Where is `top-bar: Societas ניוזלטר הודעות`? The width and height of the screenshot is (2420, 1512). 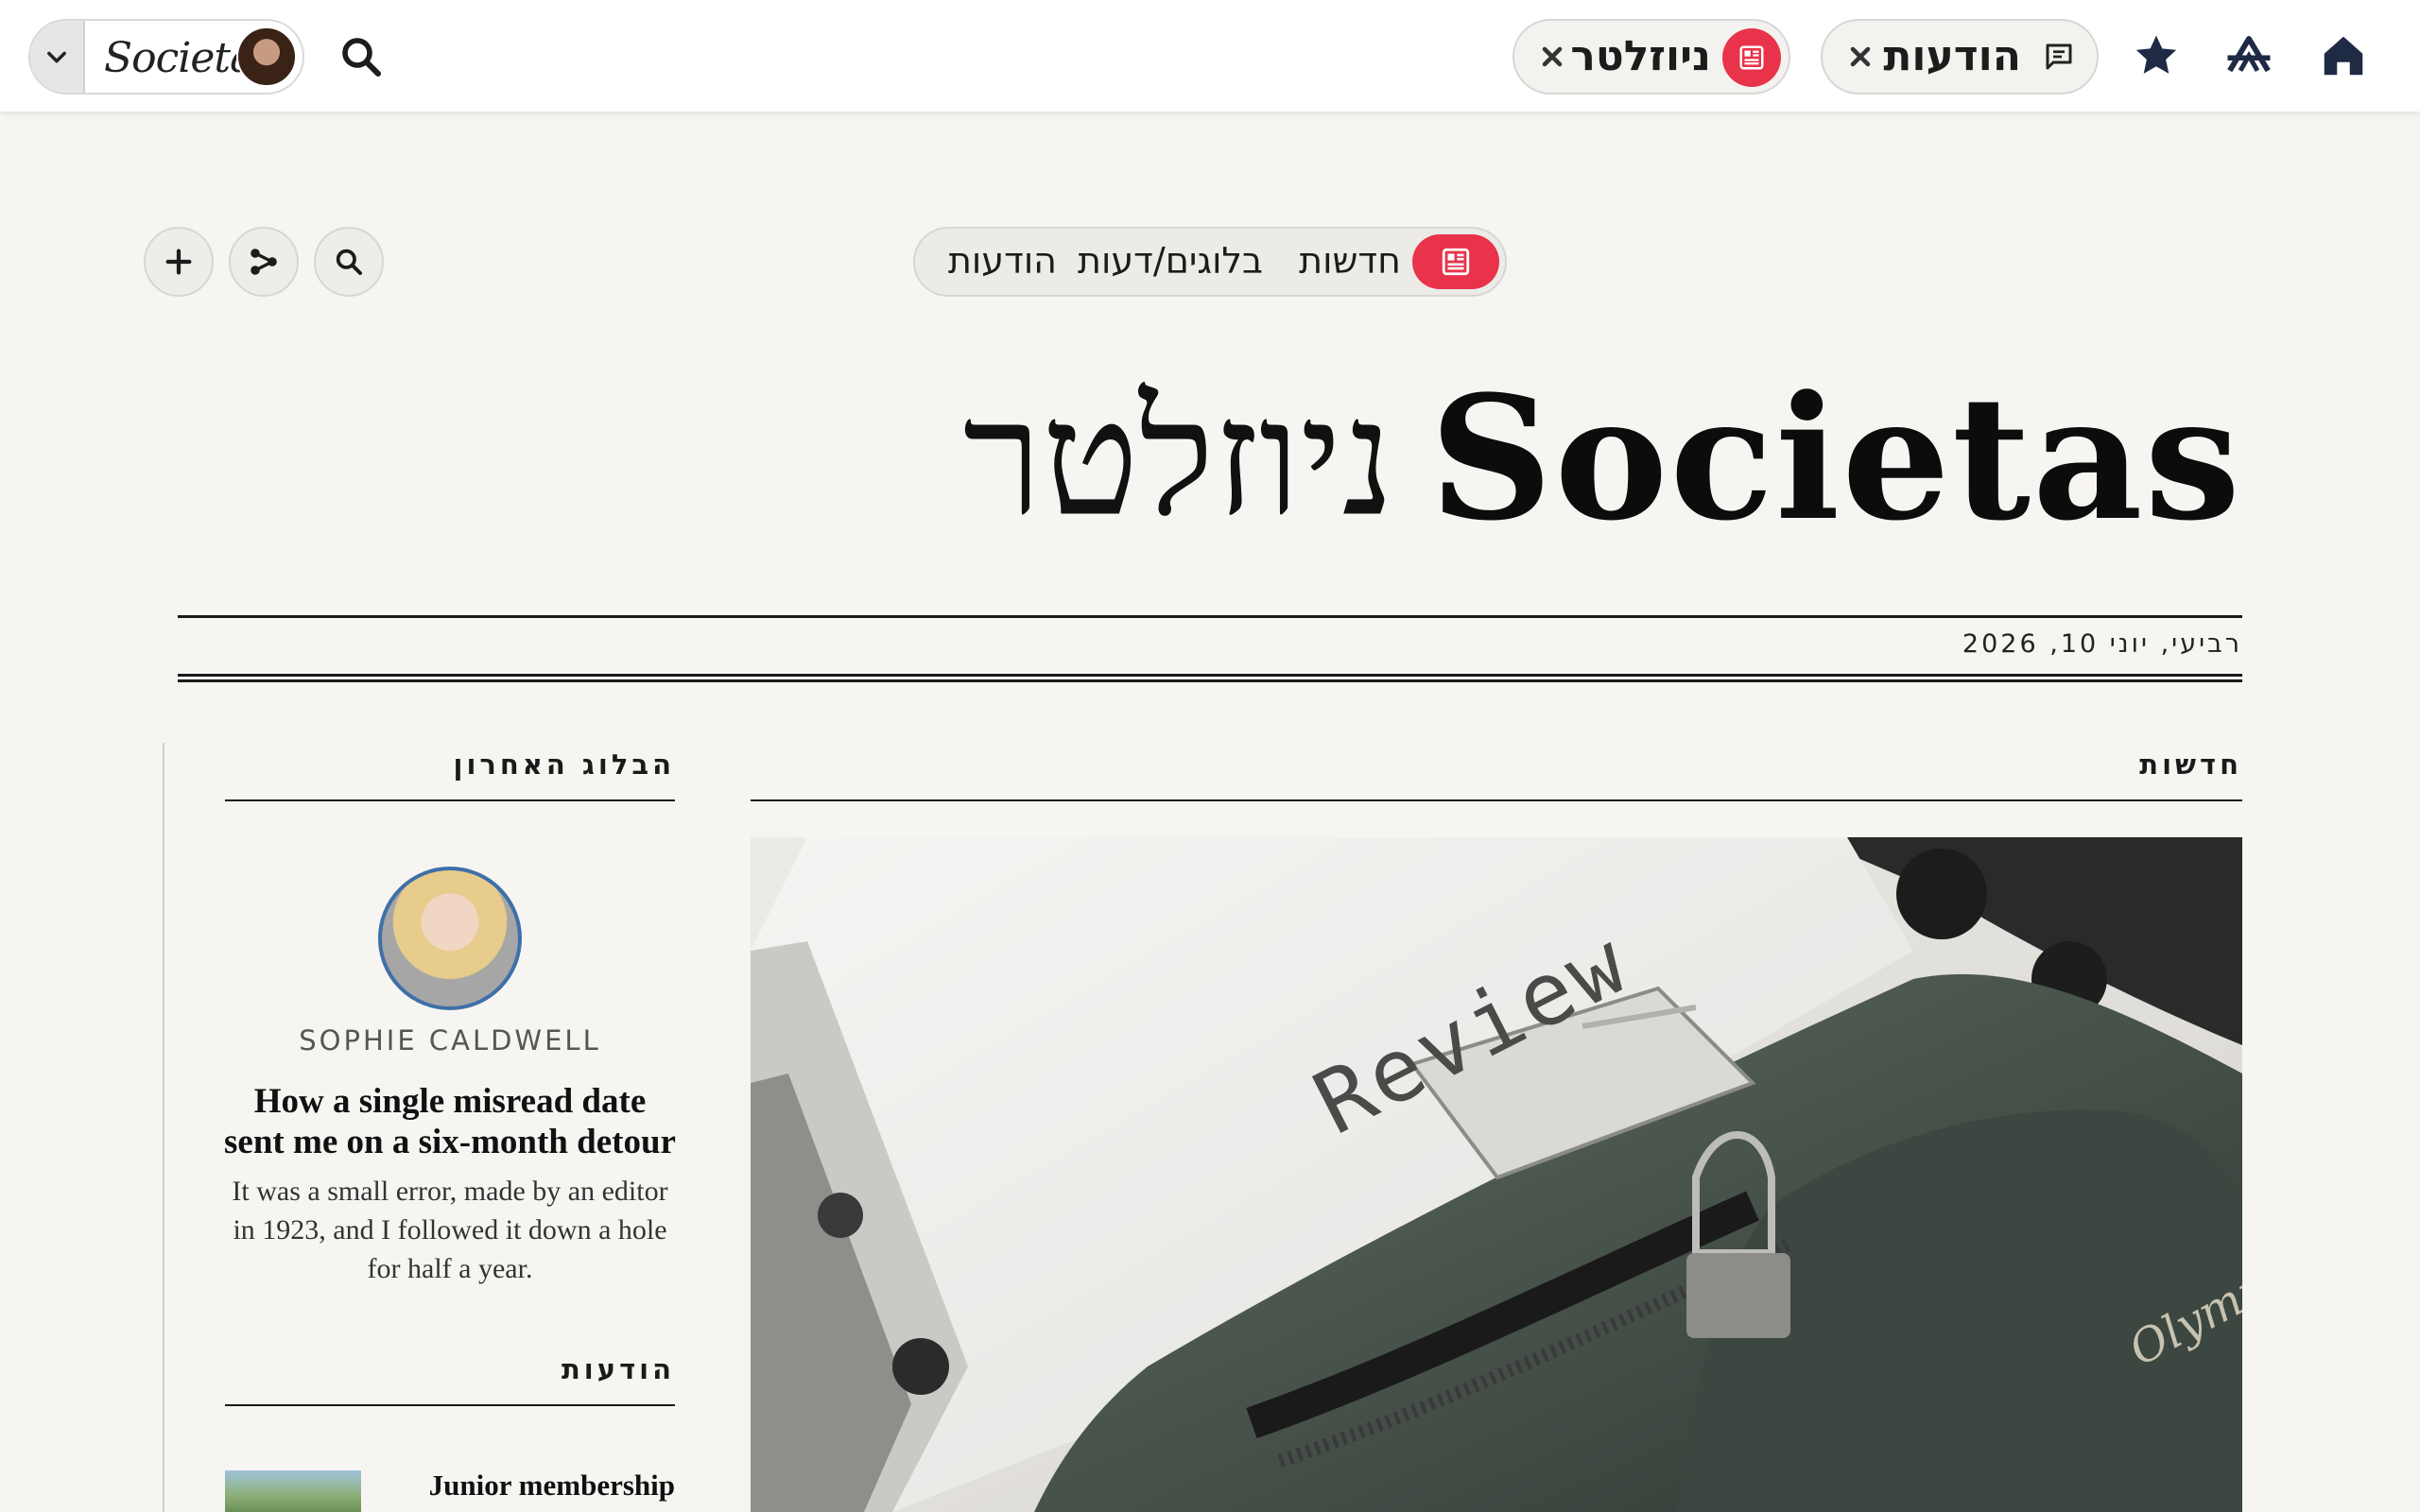
top-bar: Societas ניוזלטר הודעות is located at coordinates (1210, 56).